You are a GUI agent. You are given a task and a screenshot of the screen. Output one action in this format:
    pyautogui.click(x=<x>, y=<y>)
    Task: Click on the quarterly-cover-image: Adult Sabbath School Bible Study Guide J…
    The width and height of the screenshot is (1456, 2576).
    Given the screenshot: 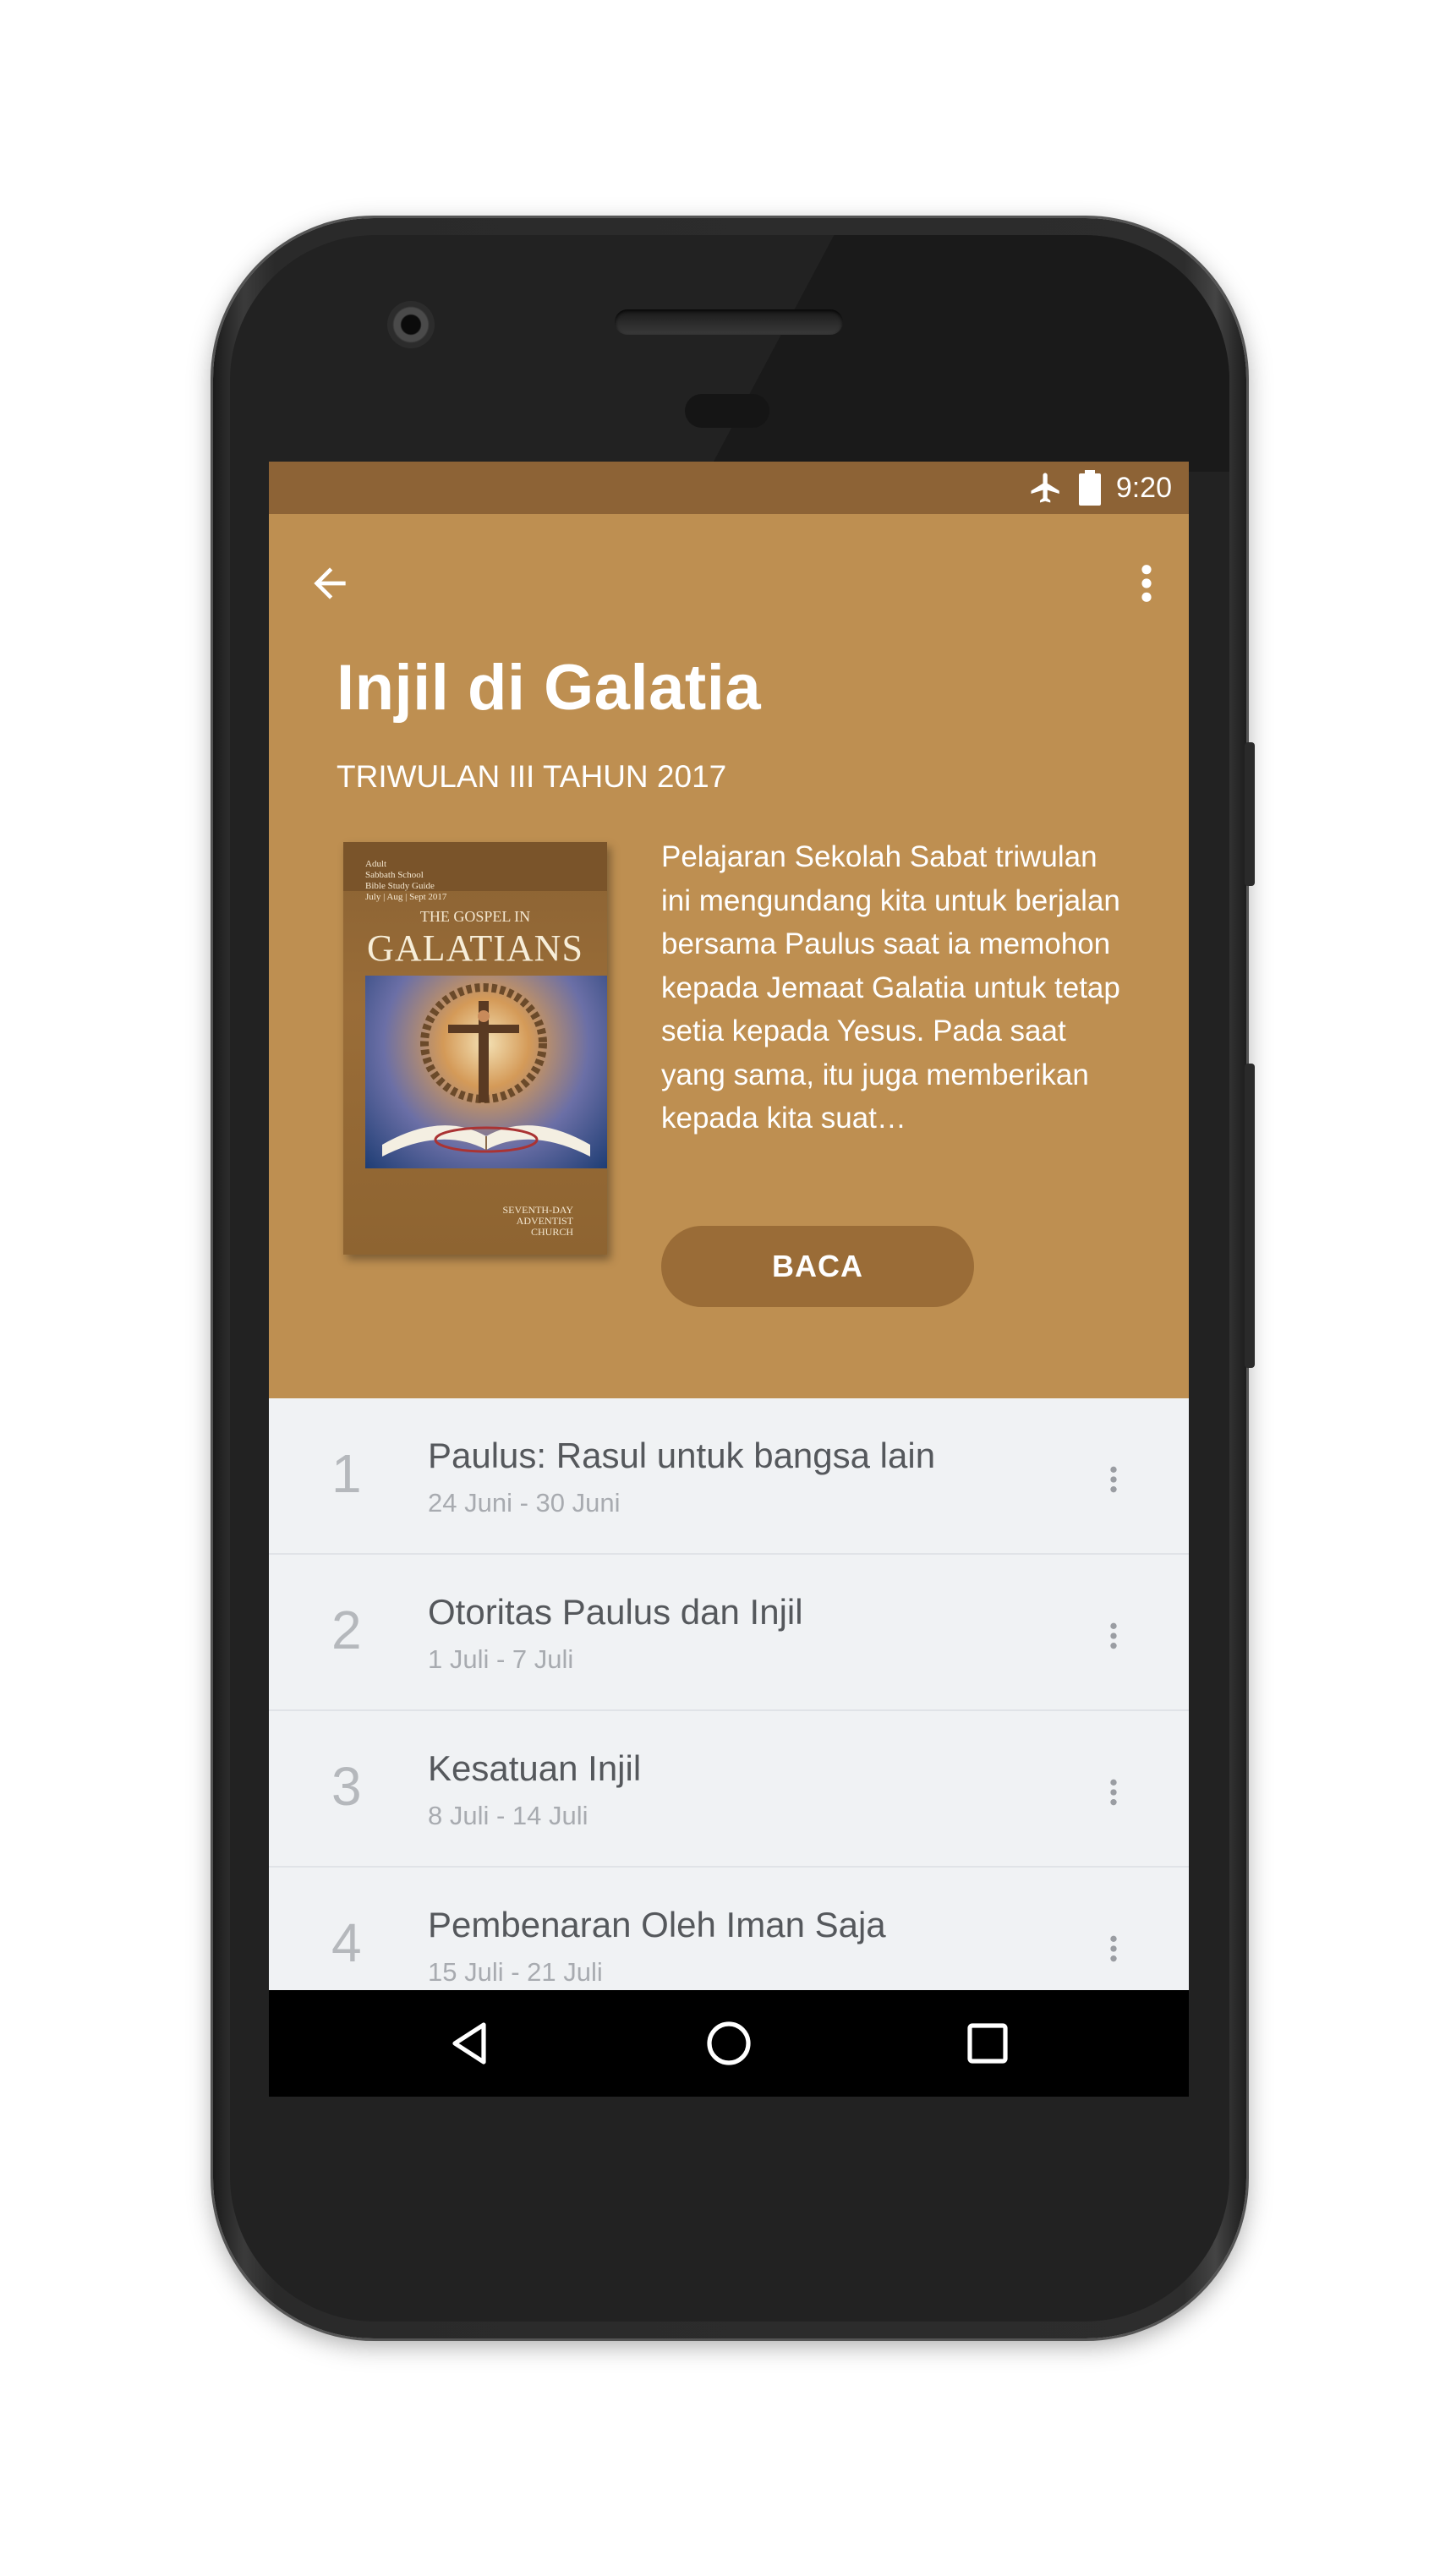 What is the action you would take?
    pyautogui.click(x=475, y=1049)
    